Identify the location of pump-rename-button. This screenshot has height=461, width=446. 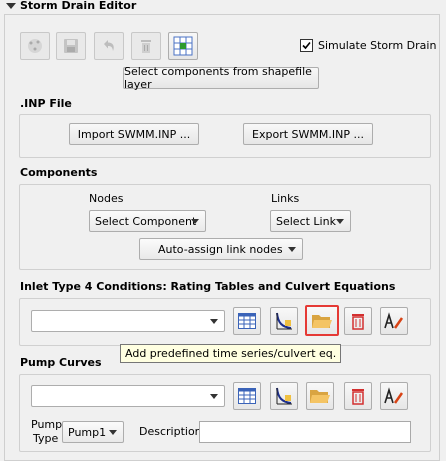
(394, 396).